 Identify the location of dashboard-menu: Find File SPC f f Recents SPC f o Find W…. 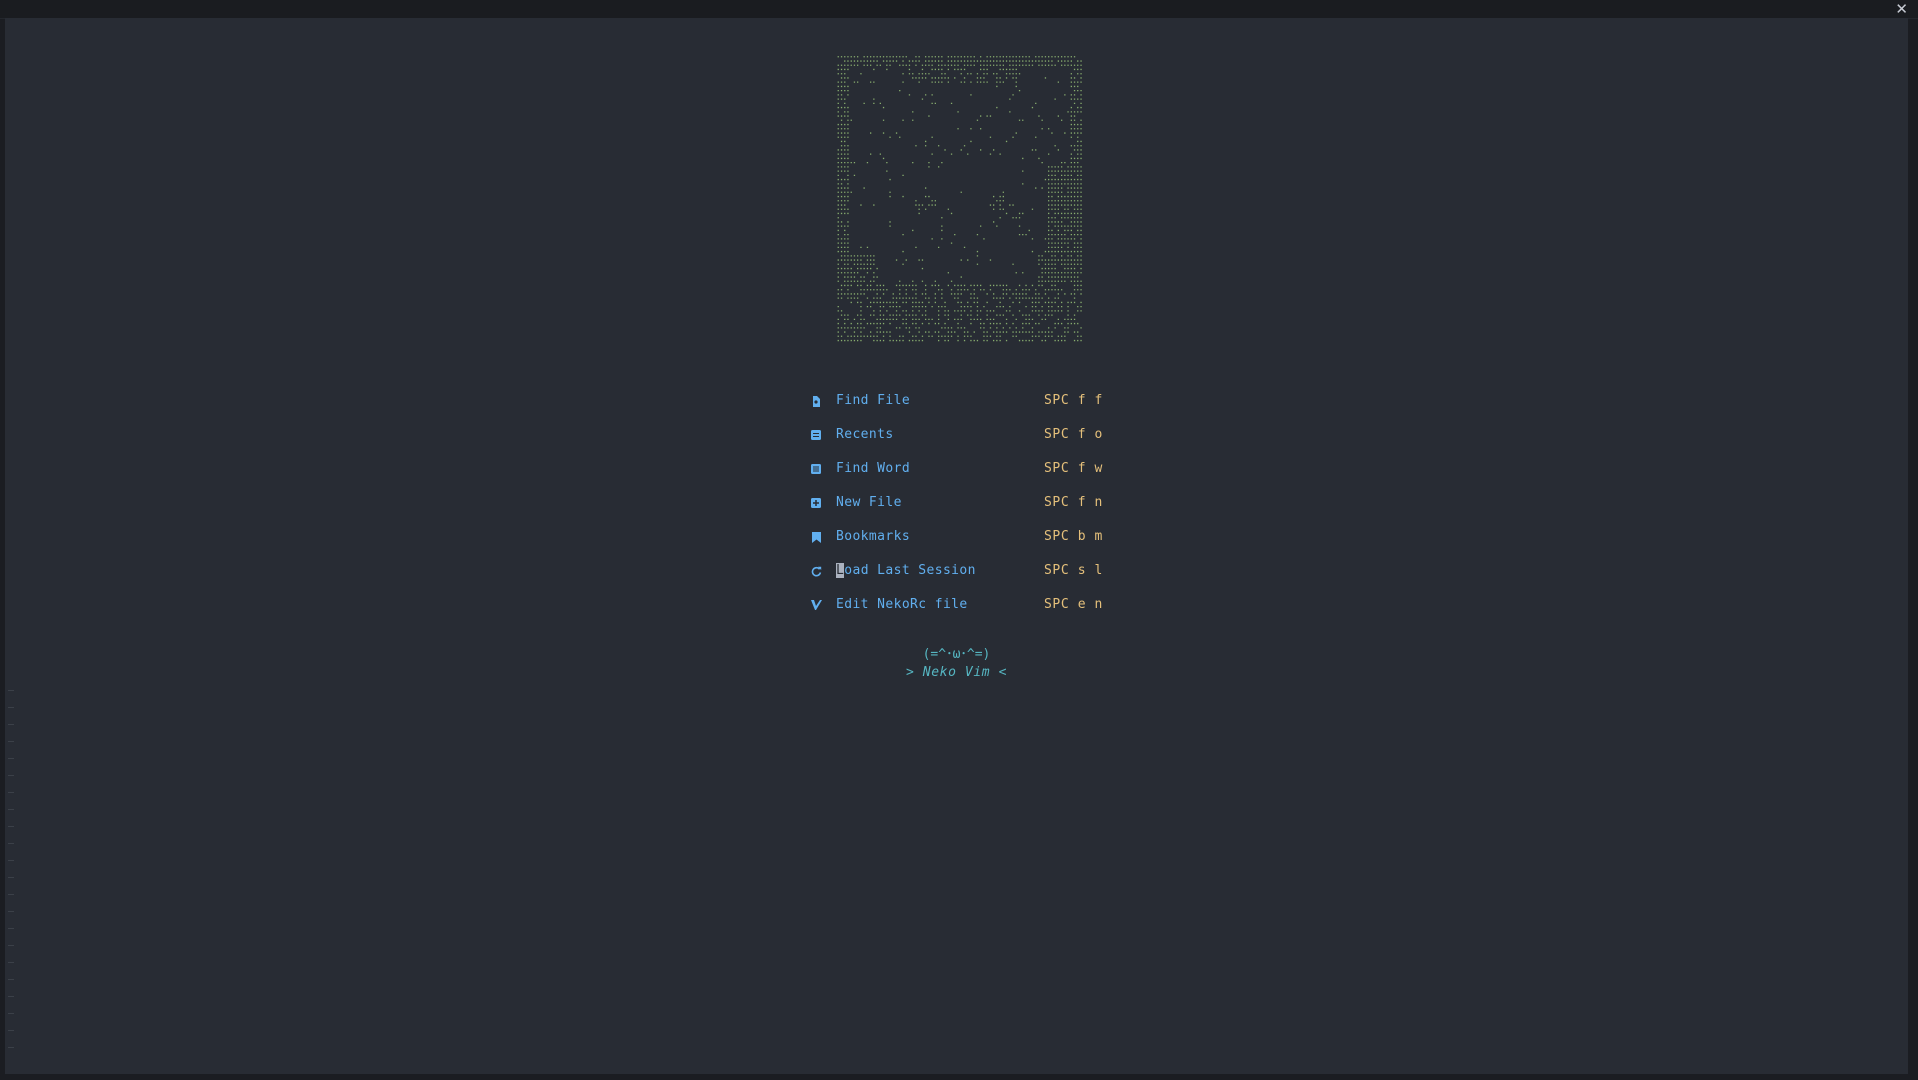
(960, 503).